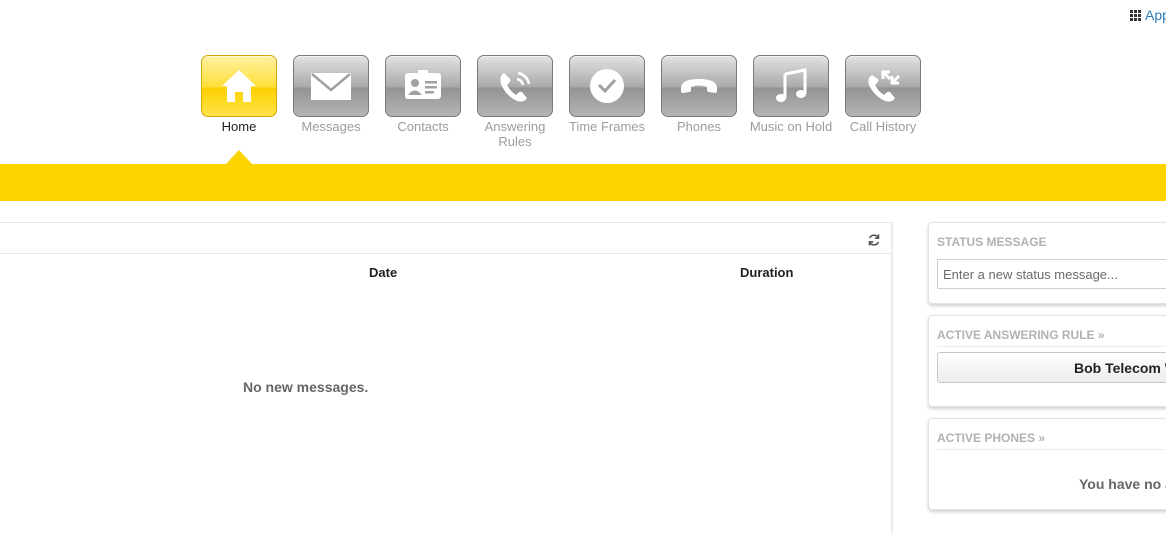 The image size is (1166, 533). I want to click on active-phones-card: ACTIVE PHONES » You have no a, so click(1047, 464).